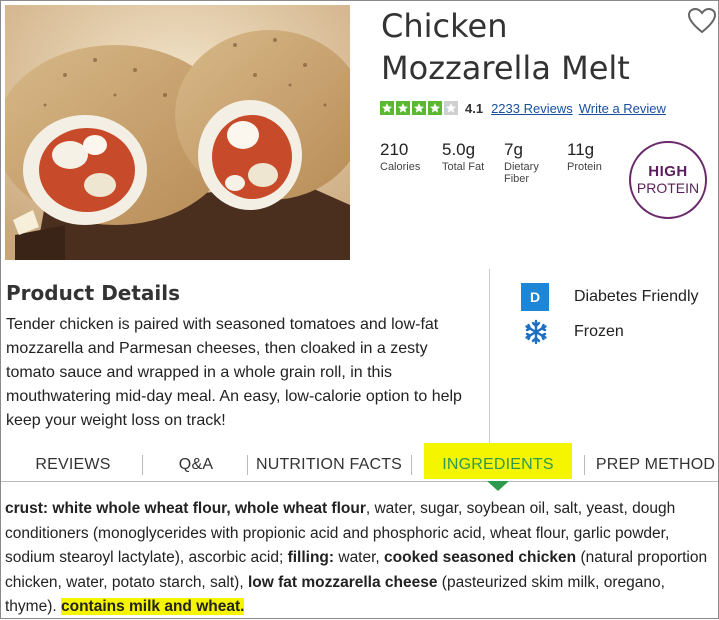  What do you see at coordinates (394, 149) in the screenshot?
I see `nutrition-value: 210` at bounding box center [394, 149].